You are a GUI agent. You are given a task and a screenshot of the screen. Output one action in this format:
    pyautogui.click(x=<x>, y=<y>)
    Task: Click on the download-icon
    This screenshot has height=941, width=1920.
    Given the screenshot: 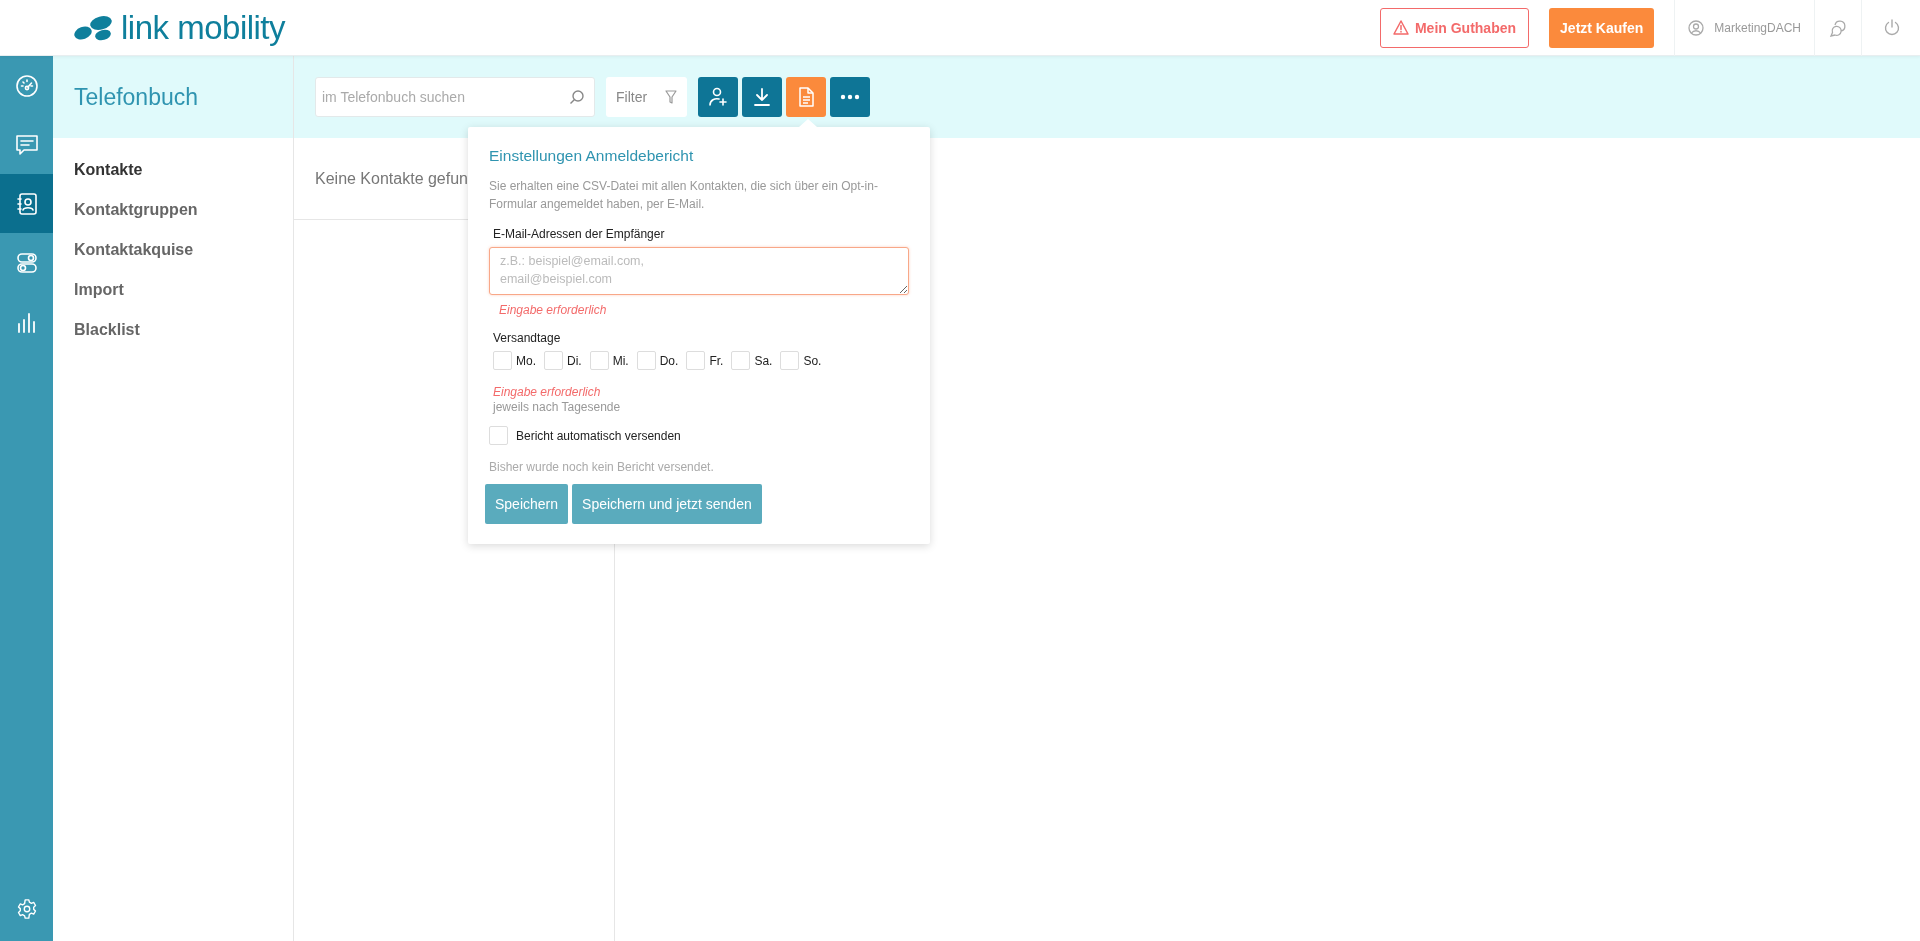 What is the action you would take?
    pyautogui.click(x=762, y=97)
    